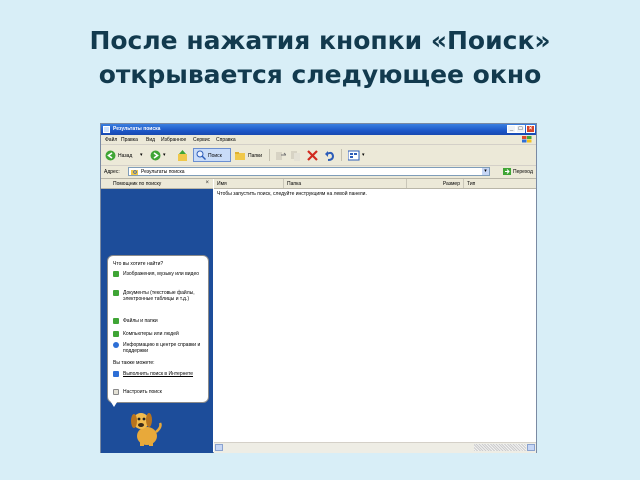  I want to click on search-pane-header: Помощник по поиску ×, so click(157, 184).